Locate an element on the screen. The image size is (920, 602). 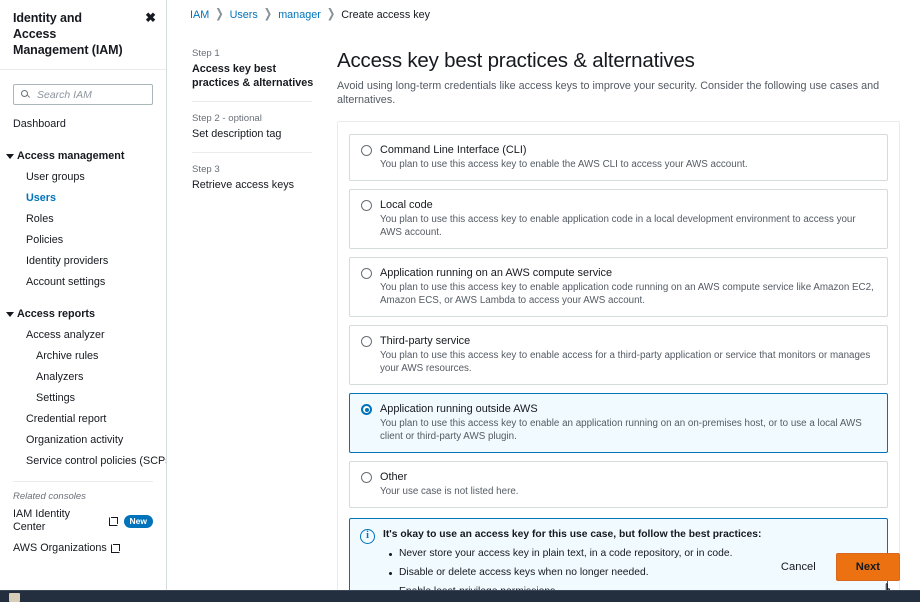
sidebar-item-identity-providers: Identity providers is located at coordinates (83, 261).